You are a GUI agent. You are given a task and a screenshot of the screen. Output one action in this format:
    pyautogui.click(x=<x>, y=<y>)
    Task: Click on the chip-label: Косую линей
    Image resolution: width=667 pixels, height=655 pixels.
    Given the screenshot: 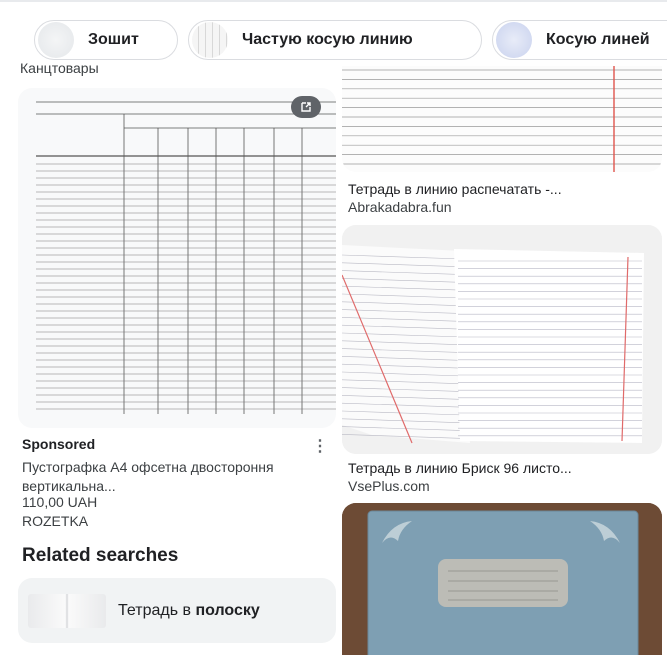 What is the action you would take?
    pyautogui.click(x=598, y=39)
    